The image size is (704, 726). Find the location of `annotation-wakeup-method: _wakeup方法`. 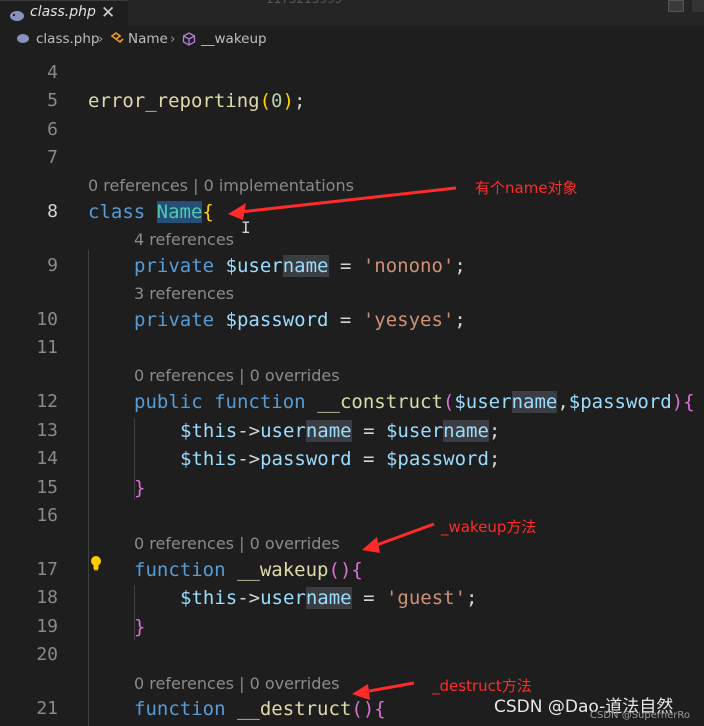

annotation-wakeup-method: _wakeup方法 is located at coordinates (489, 527).